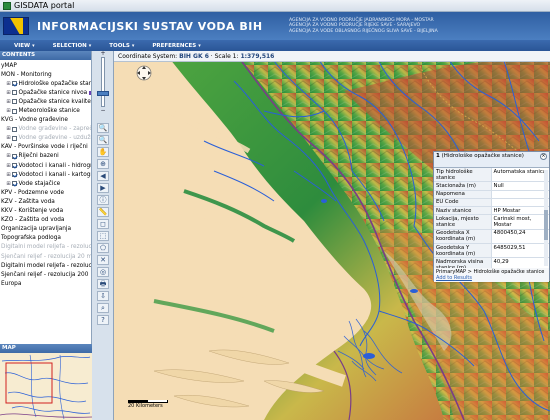 The height and width of the screenshot is (420, 550). I want to click on menu-selection: SELECTION ▾, so click(72, 46).